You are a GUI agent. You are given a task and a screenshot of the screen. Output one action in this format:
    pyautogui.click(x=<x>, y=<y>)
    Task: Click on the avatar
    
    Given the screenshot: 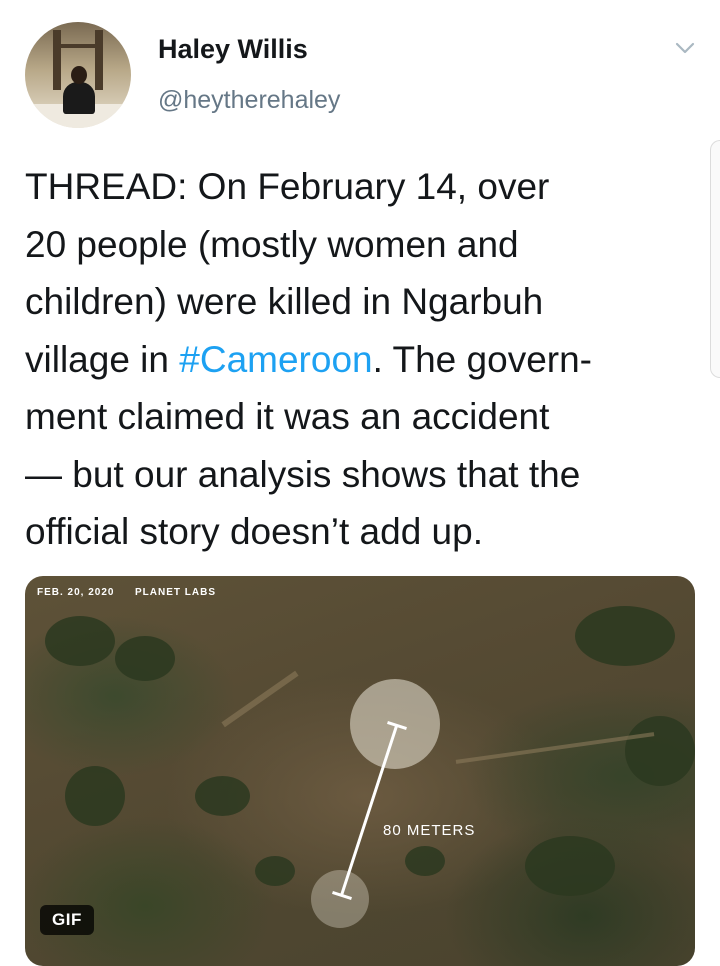 What is the action you would take?
    pyautogui.click(x=78, y=75)
    